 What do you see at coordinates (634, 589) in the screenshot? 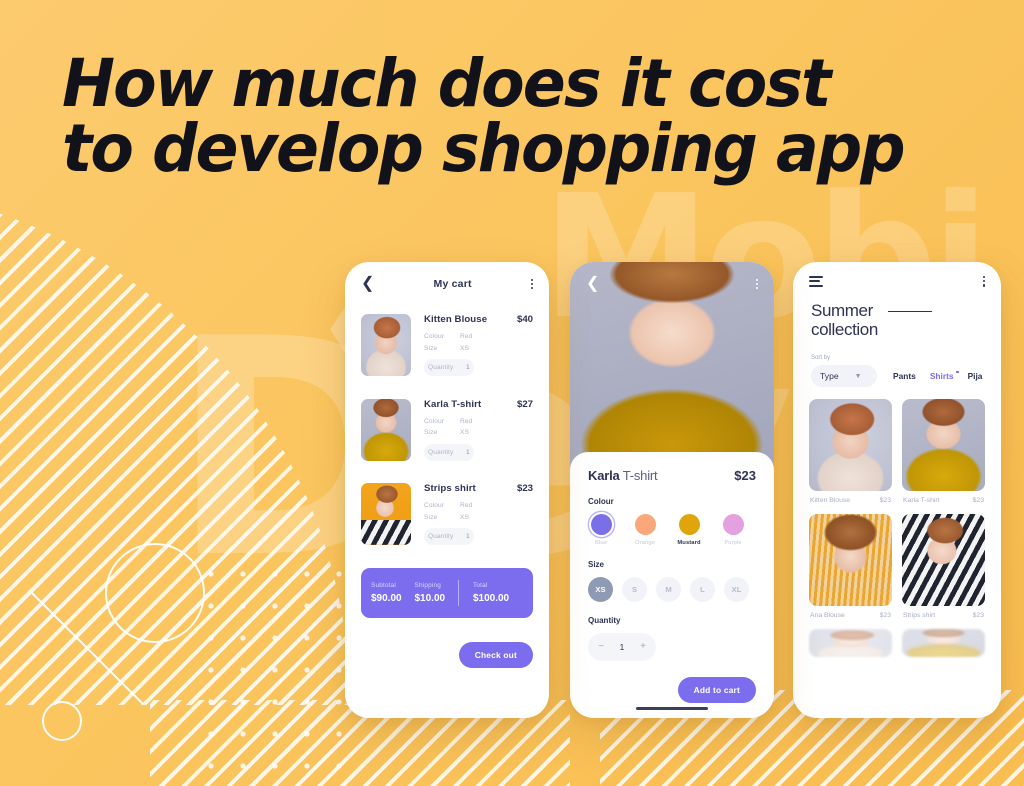
I see `size-option-s: S` at bounding box center [634, 589].